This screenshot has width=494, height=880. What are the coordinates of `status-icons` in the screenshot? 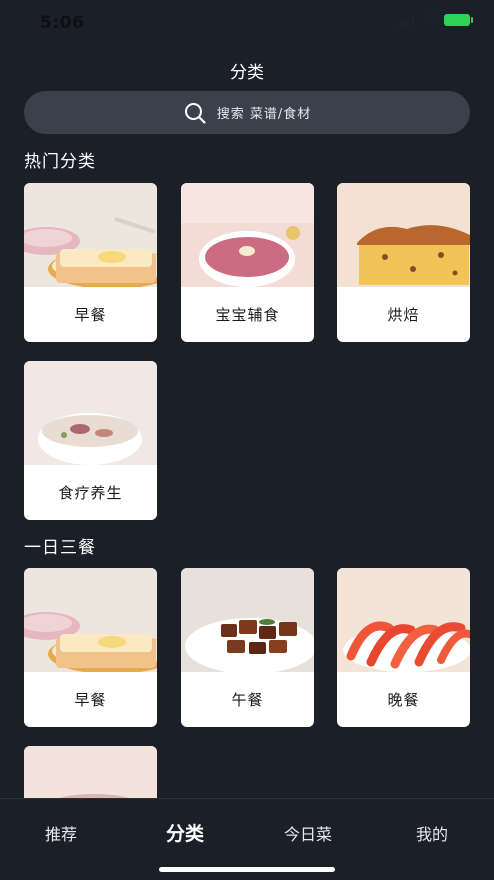 It's located at (434, 20).